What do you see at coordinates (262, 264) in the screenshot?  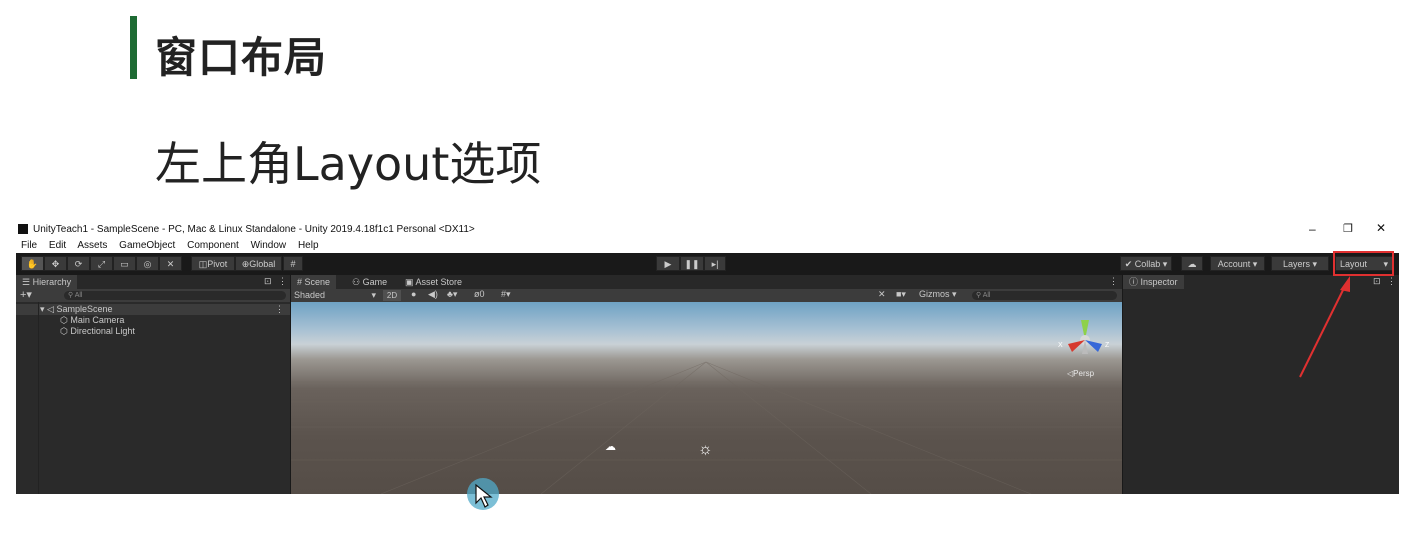 I see `global-label: Global` at bounding box center [262, 264].